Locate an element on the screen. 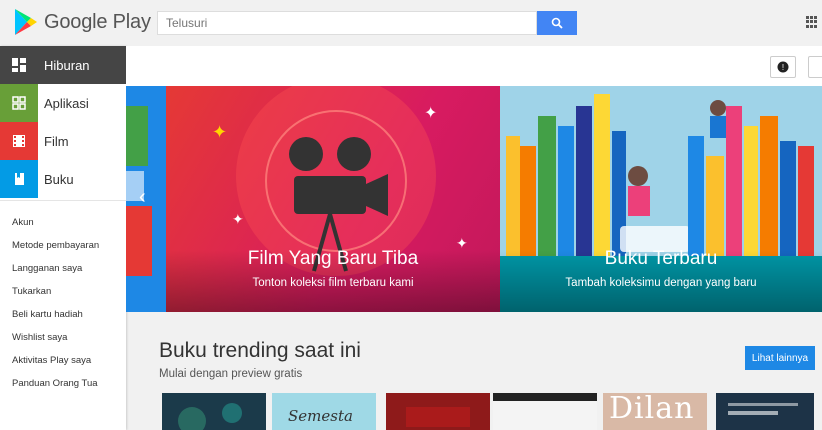  section-subtitle: Mulai dengan preview gratis is located at coordinates (231, 374).